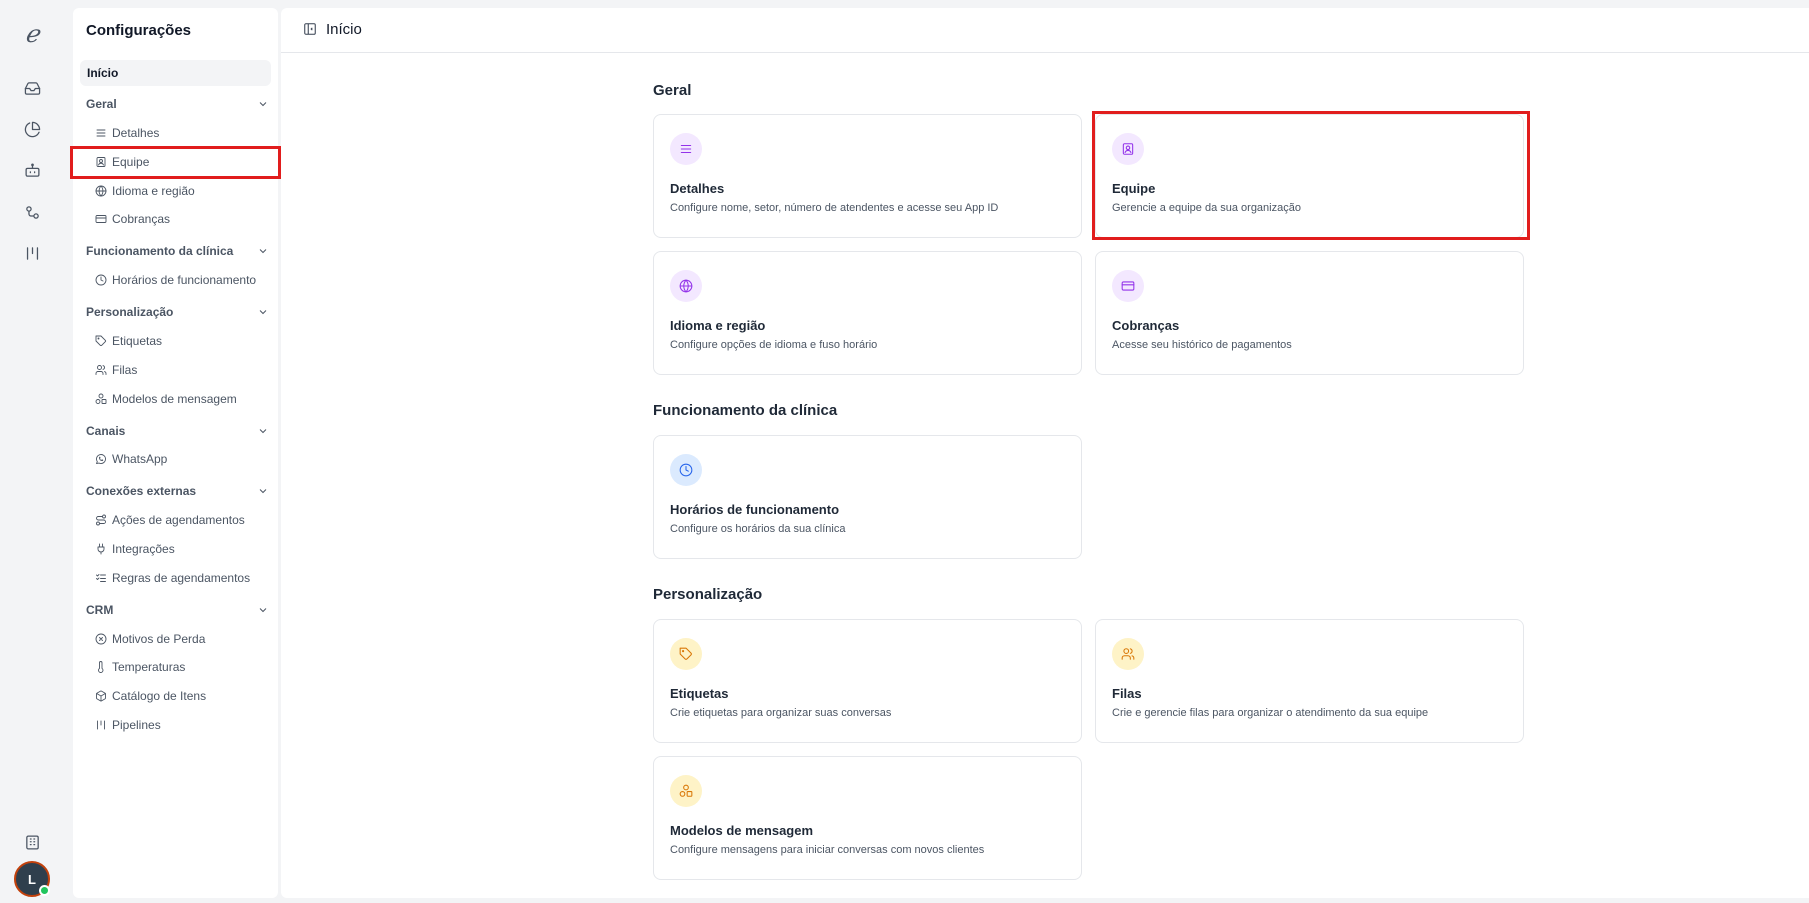 The width and height of the screenshot is (1809, 903). Describe the element at coordinates (1146, 325) in the screenshot. I see `card-title: Cobranças` at that location.